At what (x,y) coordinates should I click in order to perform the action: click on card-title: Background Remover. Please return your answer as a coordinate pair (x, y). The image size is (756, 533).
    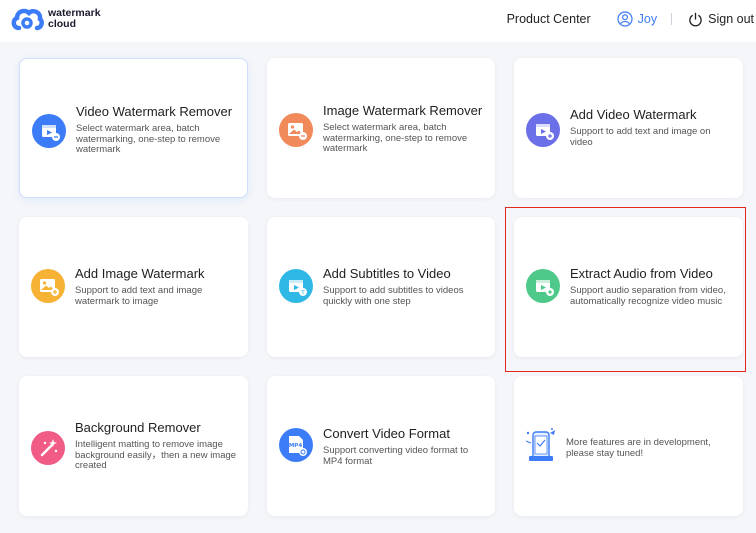
    Looking at the image, I should click on (138, 427).